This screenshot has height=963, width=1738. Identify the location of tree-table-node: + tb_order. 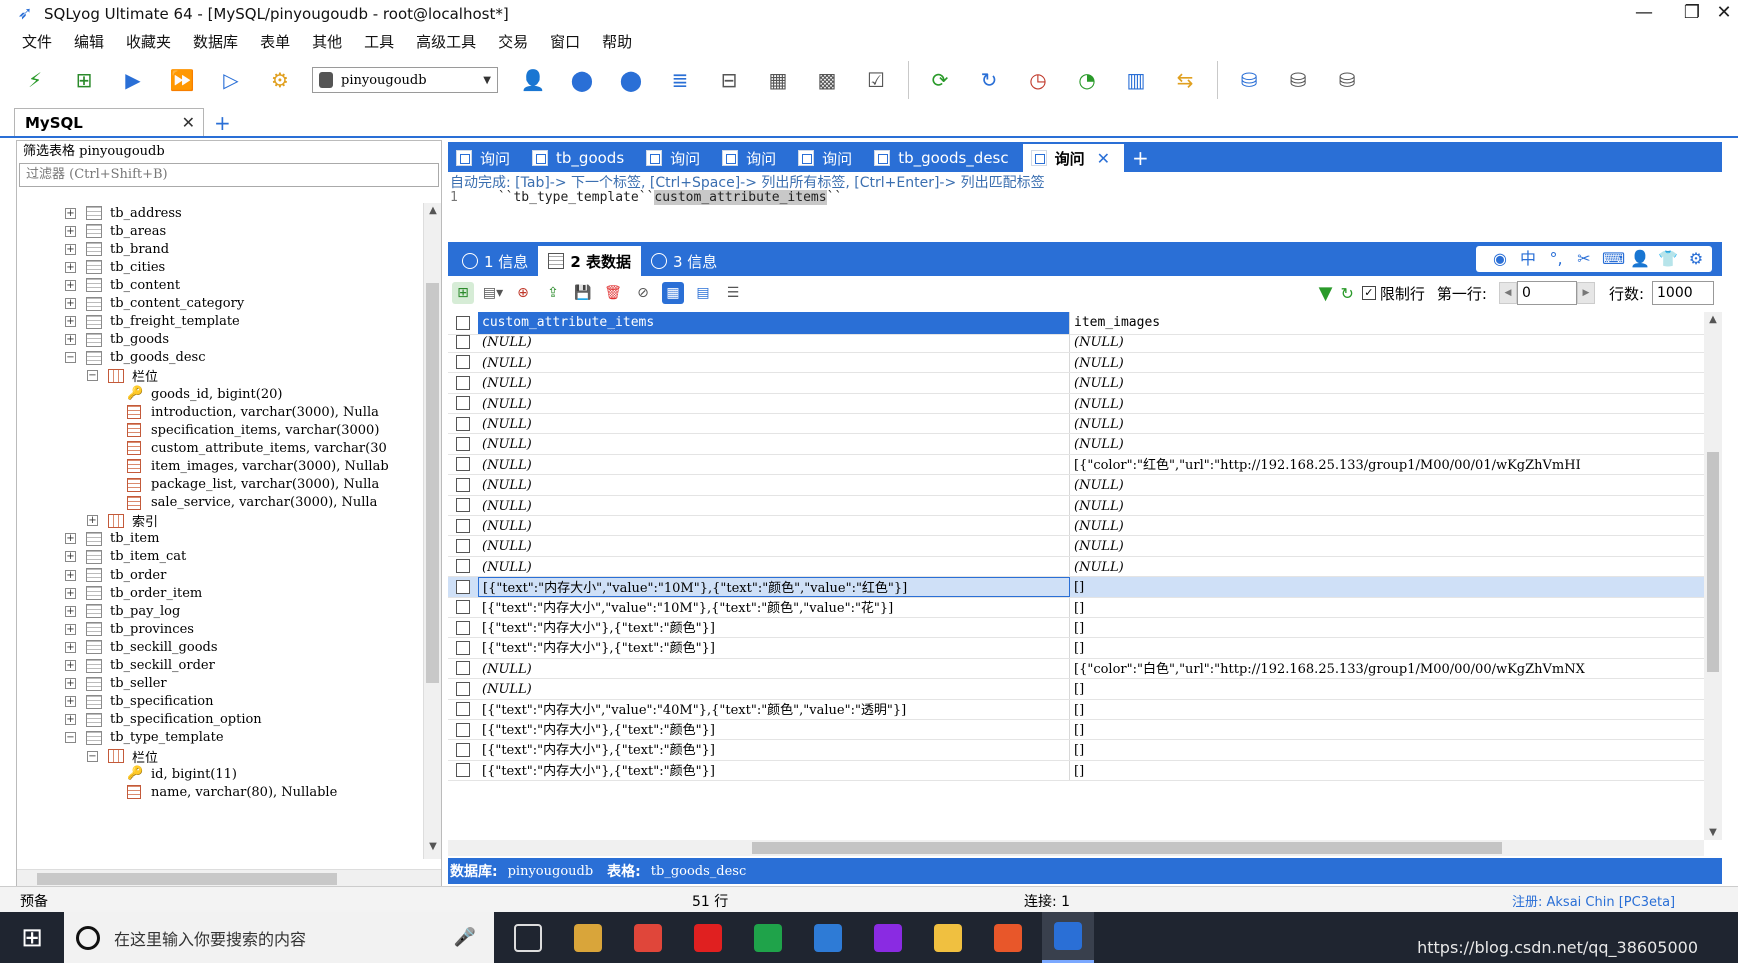
(115, 575).